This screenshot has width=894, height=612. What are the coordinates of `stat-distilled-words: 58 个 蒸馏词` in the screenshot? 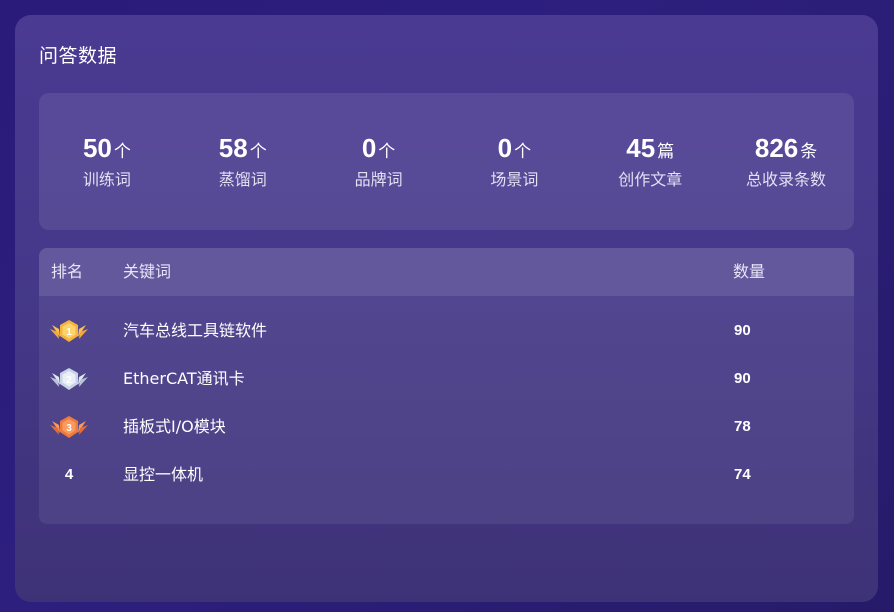 It's located at (243, 161).